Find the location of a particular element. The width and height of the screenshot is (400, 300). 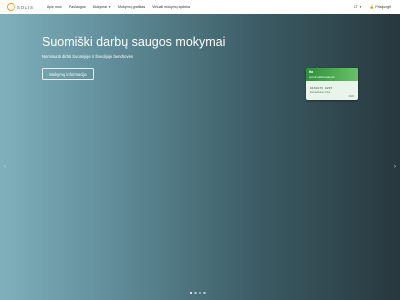

nav-link-mokymai-label: Mokymai is located at coordinates (100, 7).